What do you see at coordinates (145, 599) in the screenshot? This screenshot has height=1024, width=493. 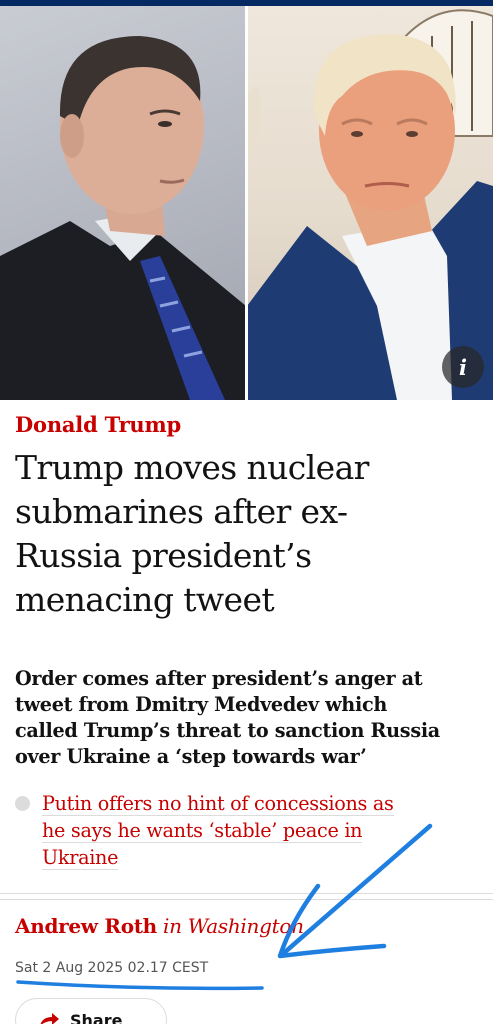 I see `headline-line: menacing tweet` at bounding box center [145, 599].